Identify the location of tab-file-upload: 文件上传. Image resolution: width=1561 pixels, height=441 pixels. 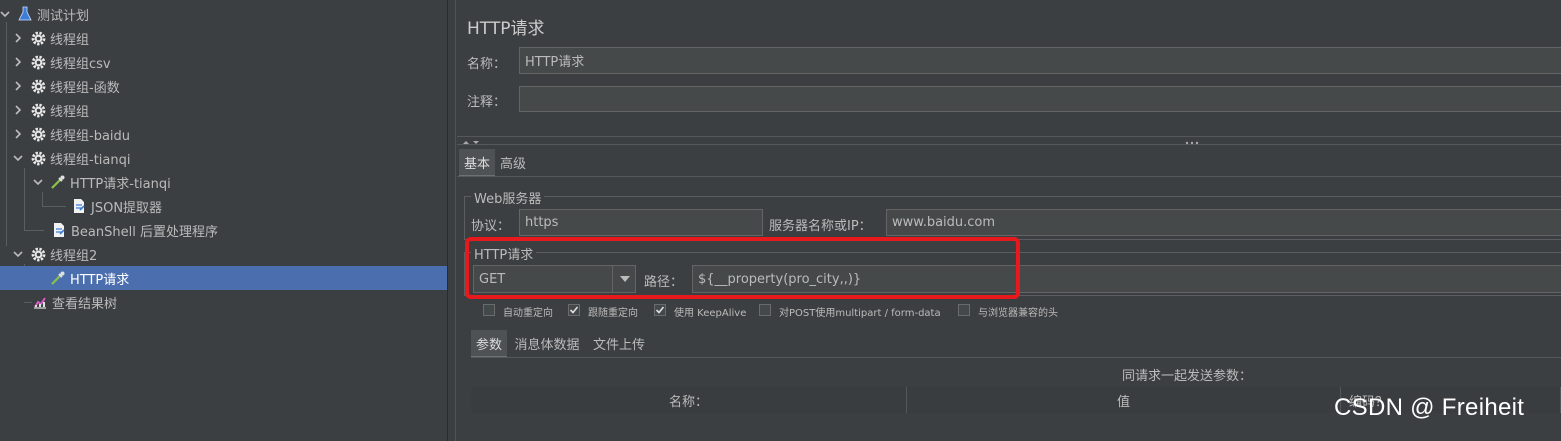
(619, 343).